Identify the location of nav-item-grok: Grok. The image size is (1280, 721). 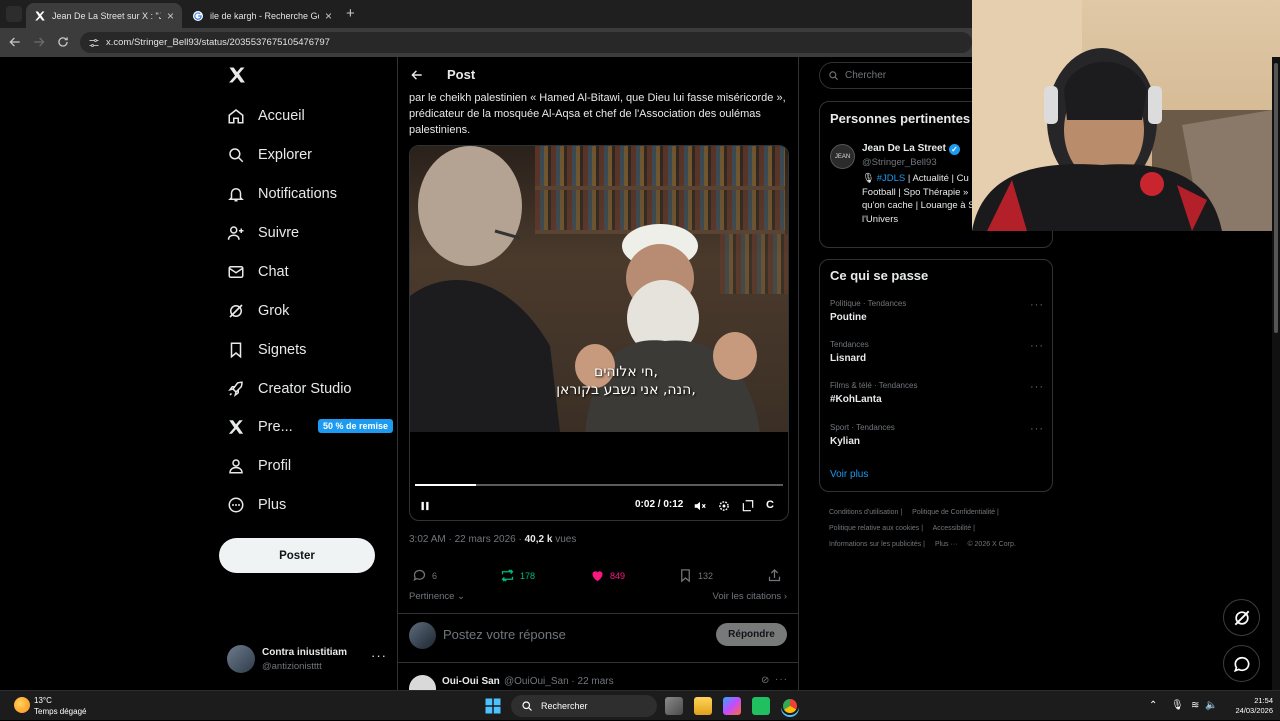
(258, 311).